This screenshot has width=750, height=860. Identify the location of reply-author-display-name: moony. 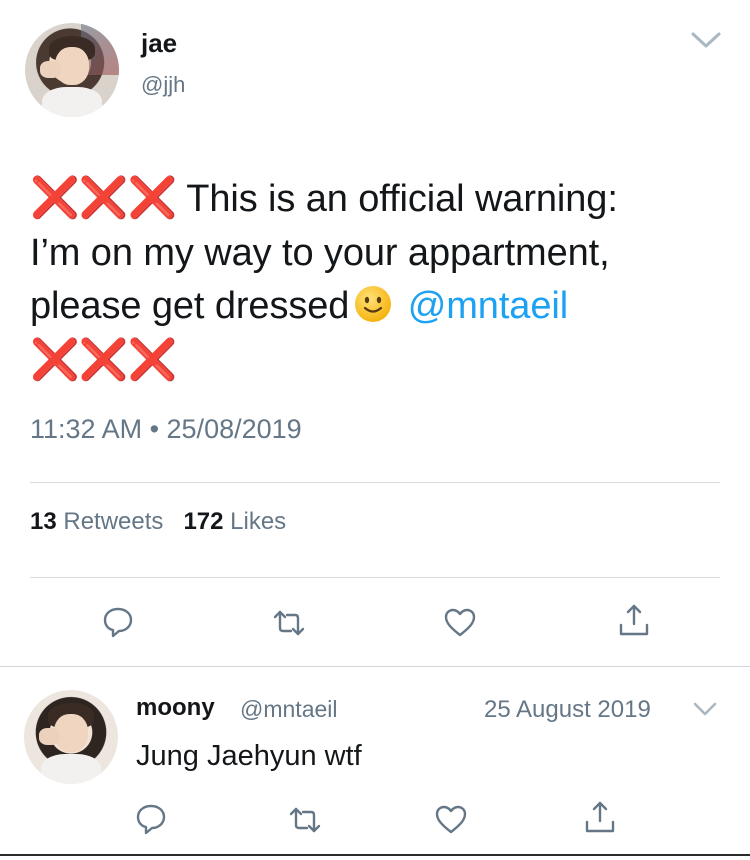
(175, 708).